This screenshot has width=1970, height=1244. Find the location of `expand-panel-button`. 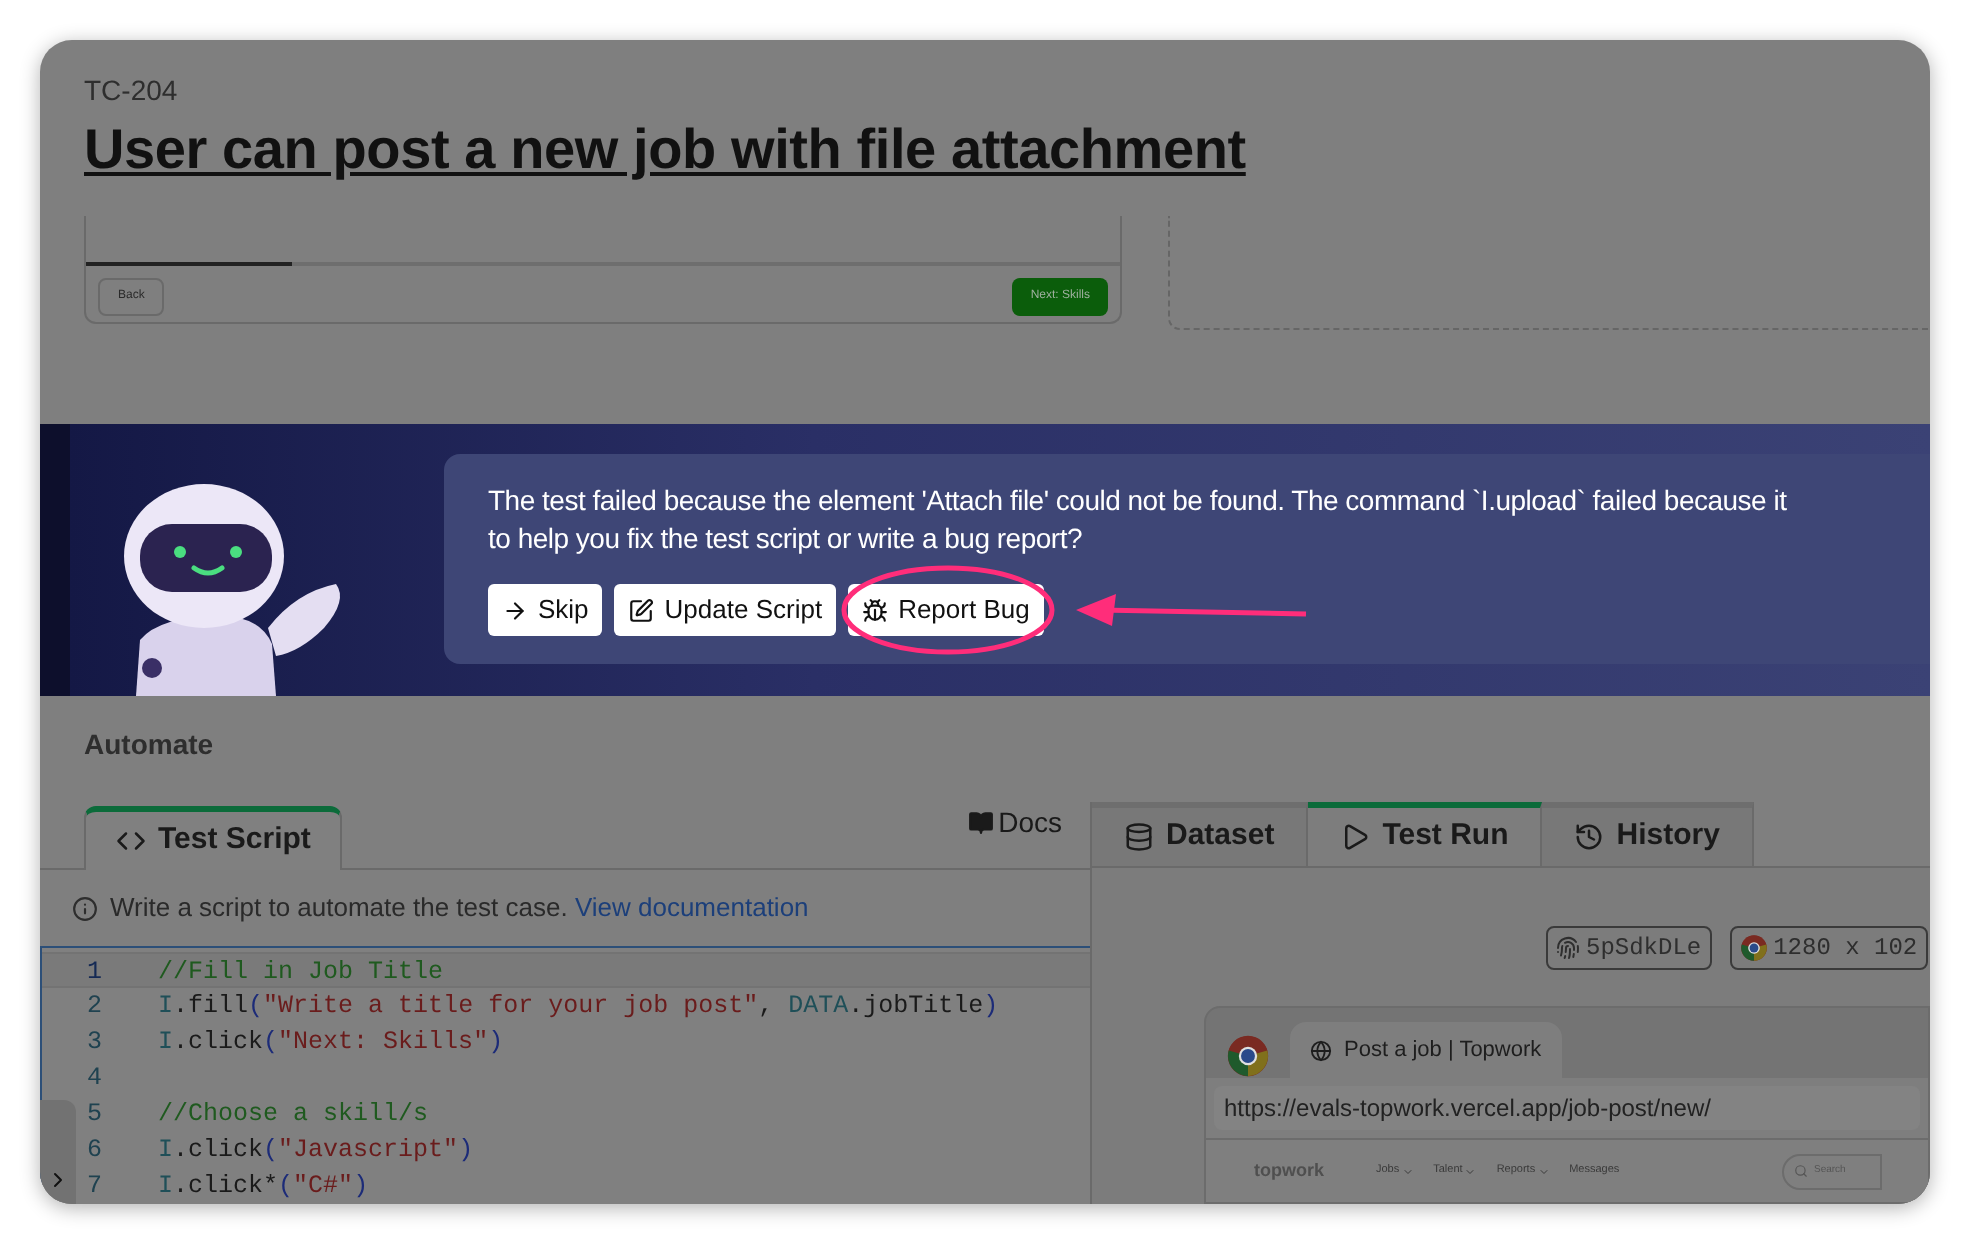

expand-panel-button is located at coordinates (58, 1152).